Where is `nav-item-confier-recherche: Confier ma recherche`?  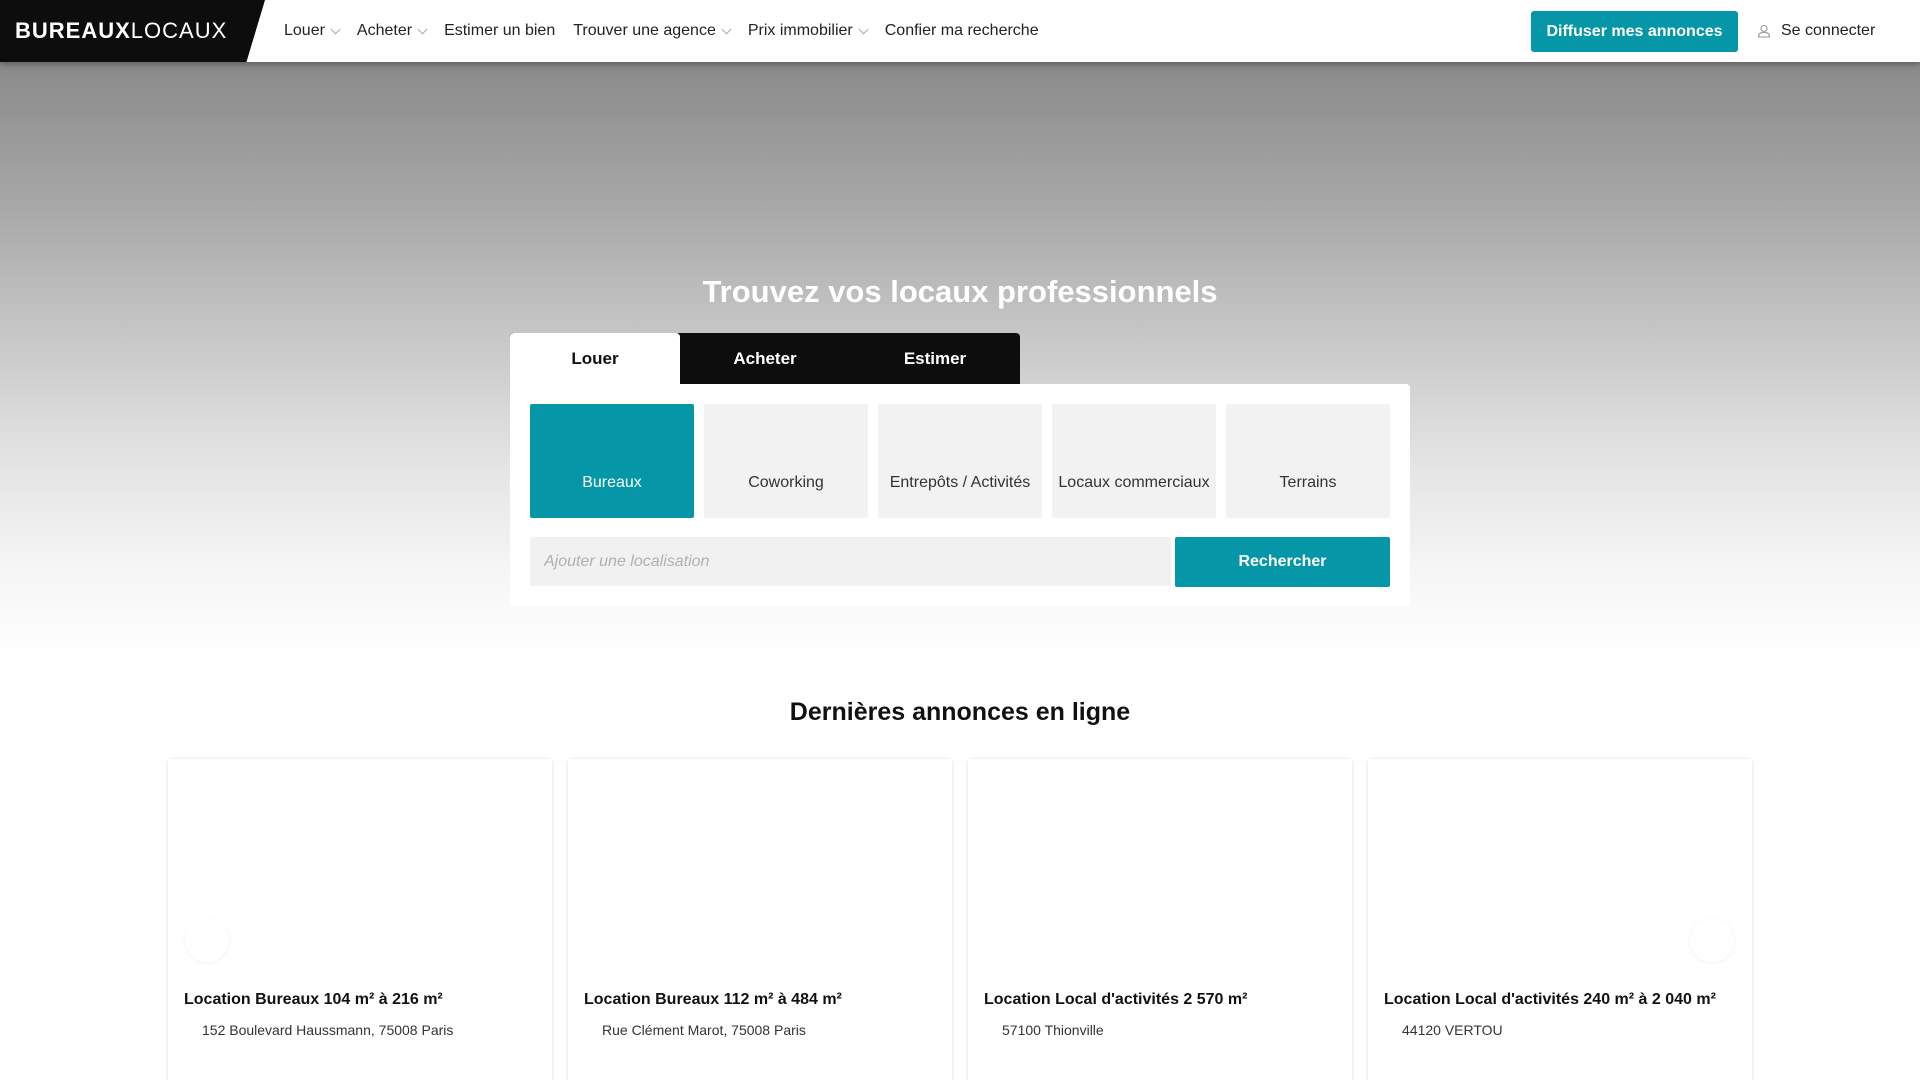
nav-item-confier-recherche: Confier ma recherche is located at coordinates (962, 31).